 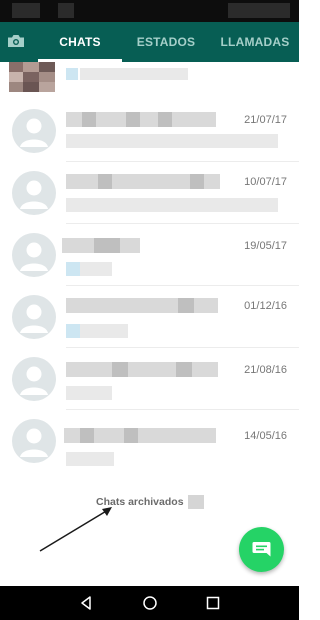 What do you see at coordinates (149, 255) in the screenshot?
I see `chat-row: 19/05/17` at bounding box center [149, 255].